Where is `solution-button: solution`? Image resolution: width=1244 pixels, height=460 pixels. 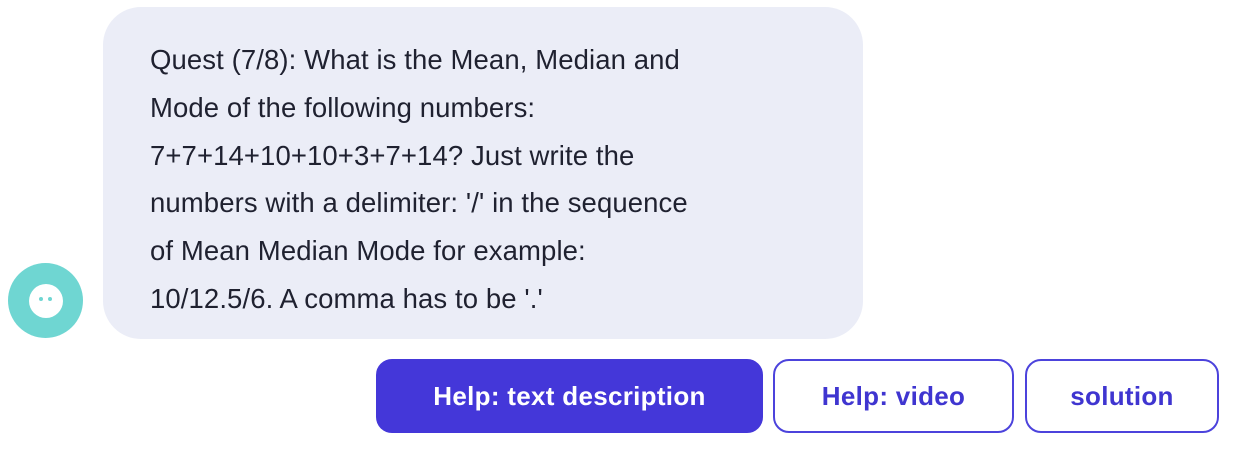 solution-button: solution is located at coordinates (1122, 396).